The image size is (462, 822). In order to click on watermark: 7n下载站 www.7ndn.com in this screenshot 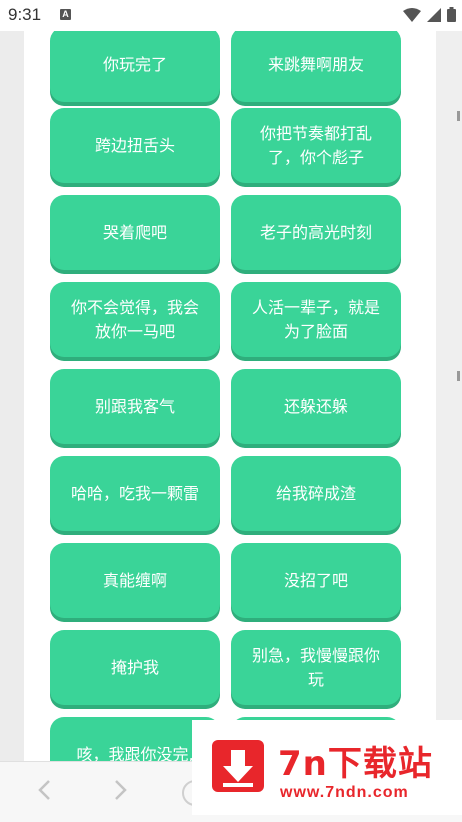, I will do `click(327, 767)`.